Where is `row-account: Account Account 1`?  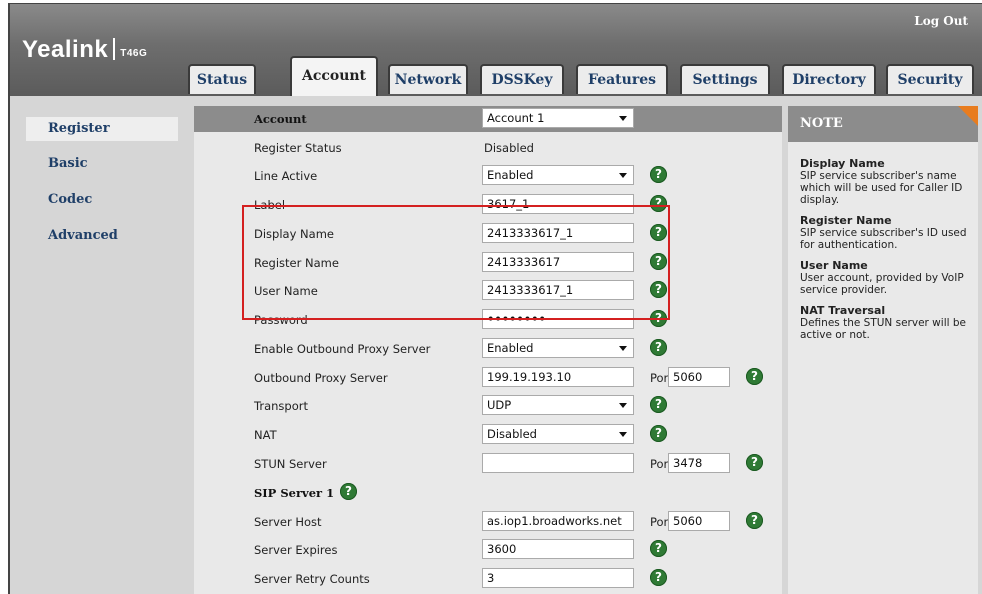
row-account: Account Account 1 is located at coordinates (488, 120).